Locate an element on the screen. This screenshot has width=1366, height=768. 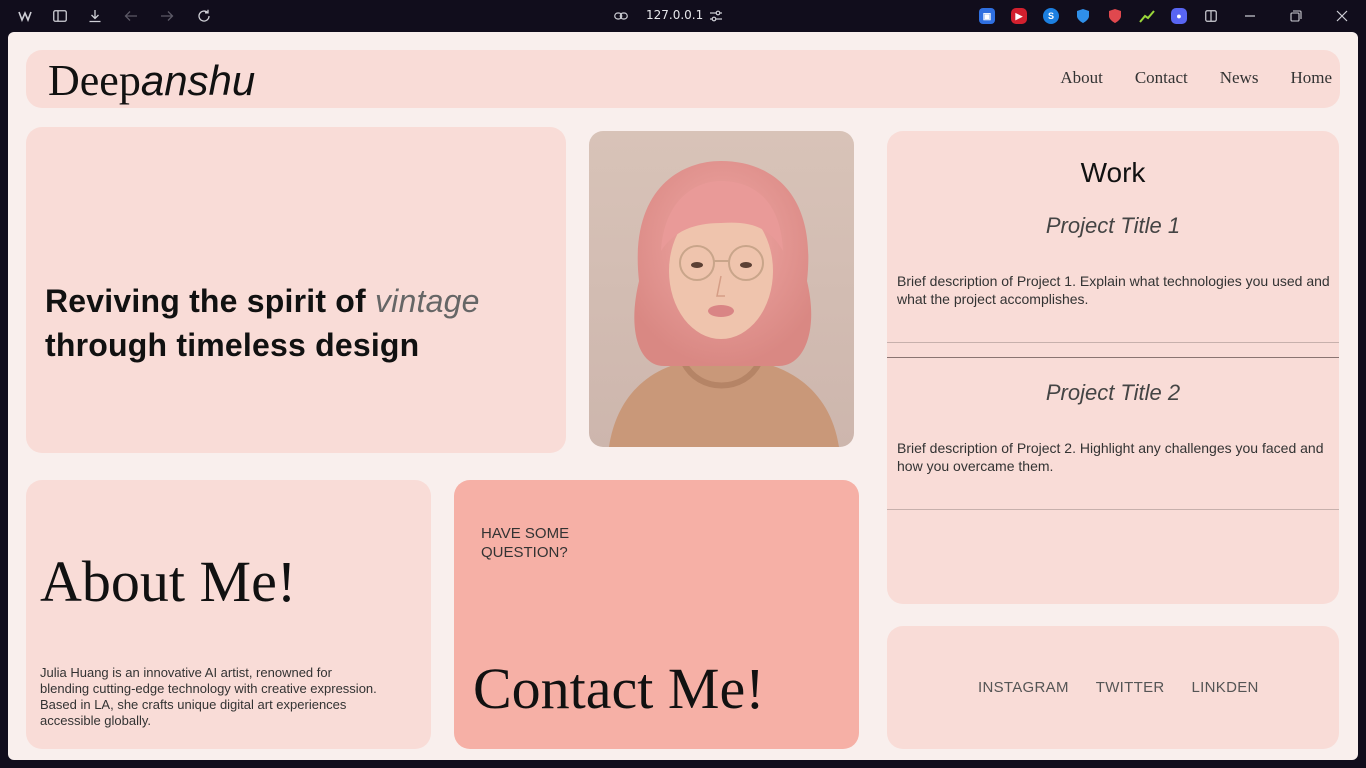
portrait-illustration is located at coordinates (721, 289).